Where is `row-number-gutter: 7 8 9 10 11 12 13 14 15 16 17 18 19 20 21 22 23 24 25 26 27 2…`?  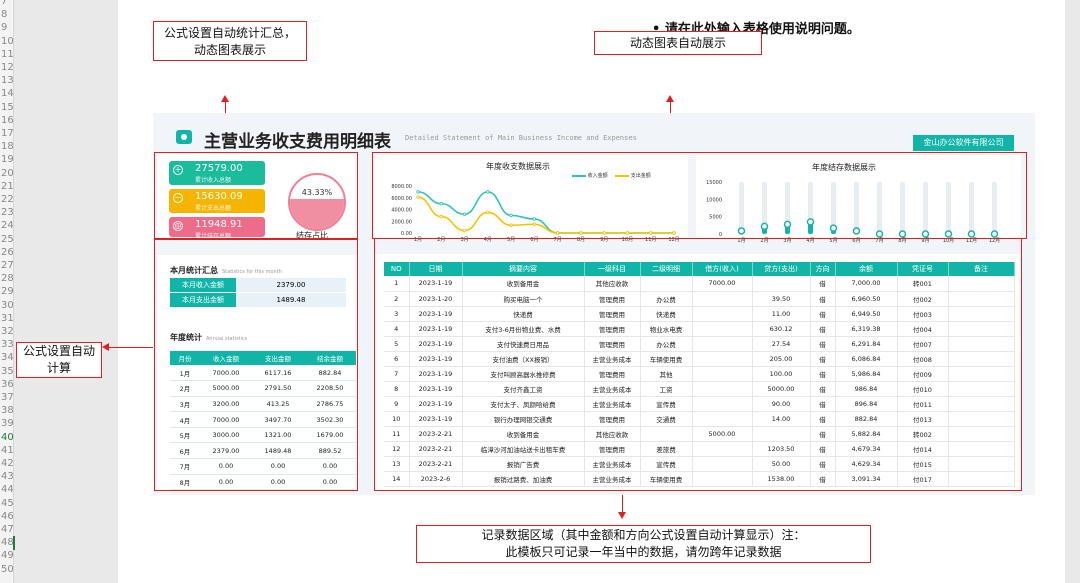
row-number-gutter: 7 8 9 10 11 12 13 14 15 16 17 18 19 20 21 22 23 24 25 26 27 2… is located at coordinates (7, 291).